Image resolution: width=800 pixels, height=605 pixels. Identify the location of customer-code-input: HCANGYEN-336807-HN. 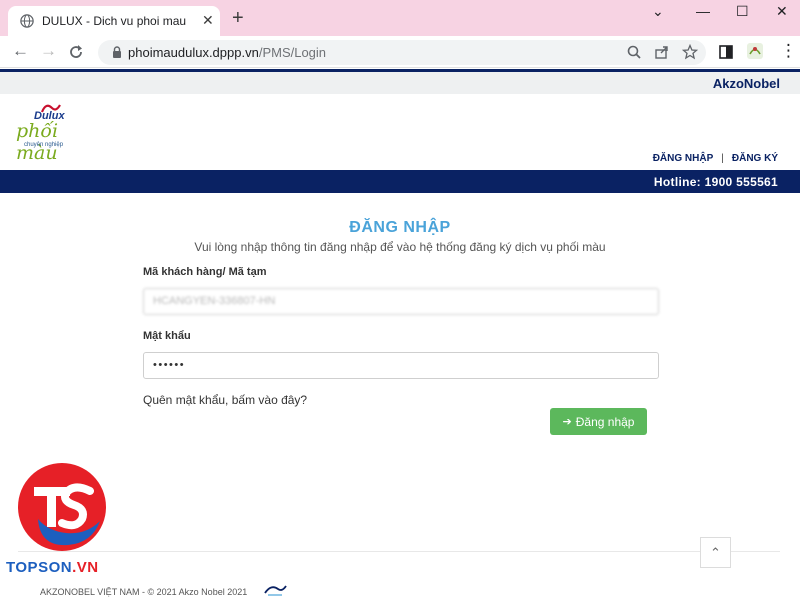
(401, 301).